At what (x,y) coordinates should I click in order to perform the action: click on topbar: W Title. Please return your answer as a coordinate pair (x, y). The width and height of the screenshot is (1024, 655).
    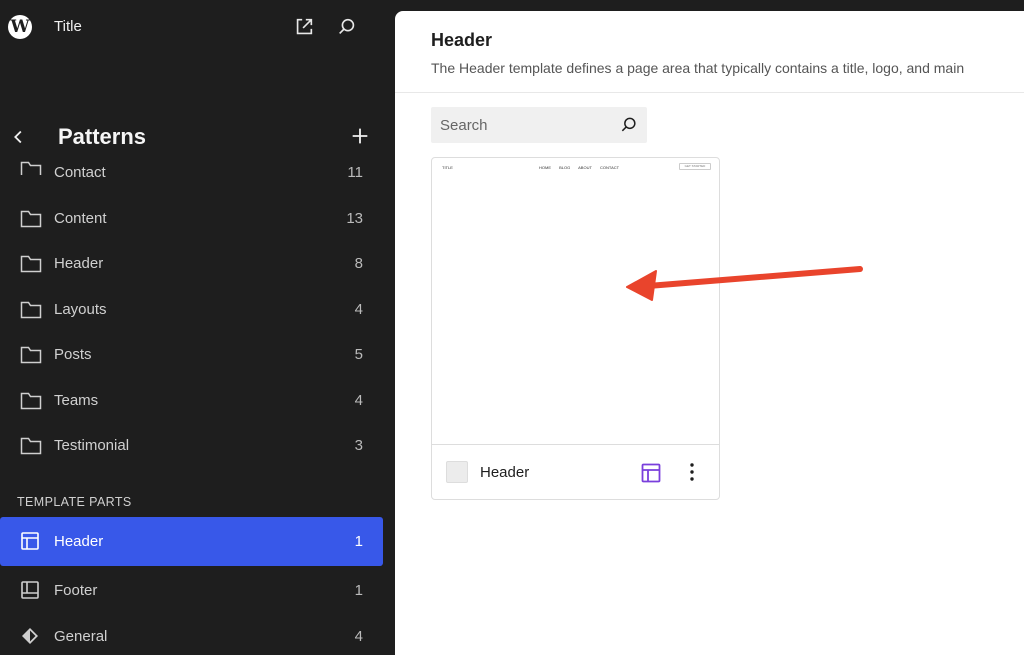
    Looking at the image, I should click on (197, 28).